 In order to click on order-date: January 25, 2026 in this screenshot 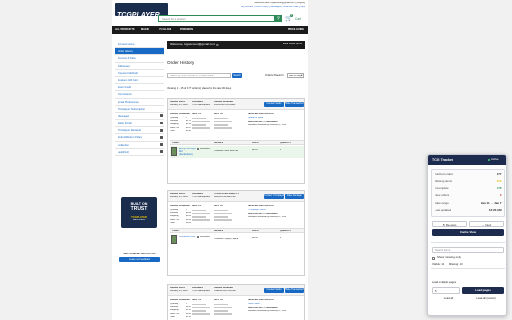, I will do `click(179, 291)`.